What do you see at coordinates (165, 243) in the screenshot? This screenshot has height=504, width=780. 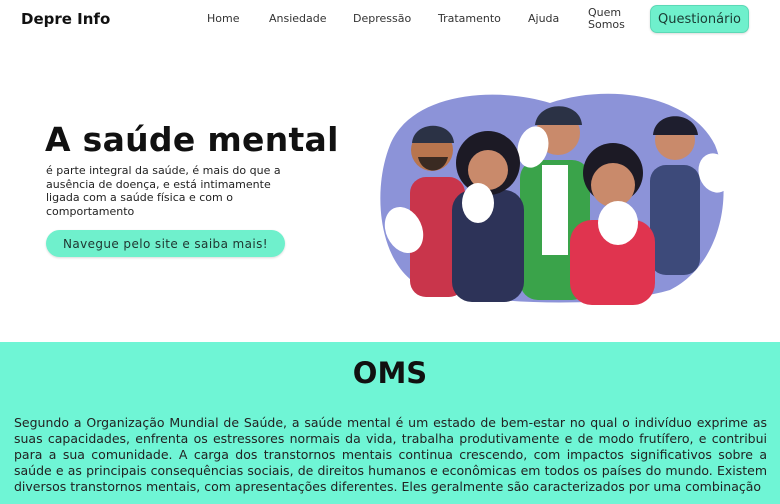 I see `navigate-site-button: Navegue pelo site e saiba mais!` at bounding box center [165, 243].